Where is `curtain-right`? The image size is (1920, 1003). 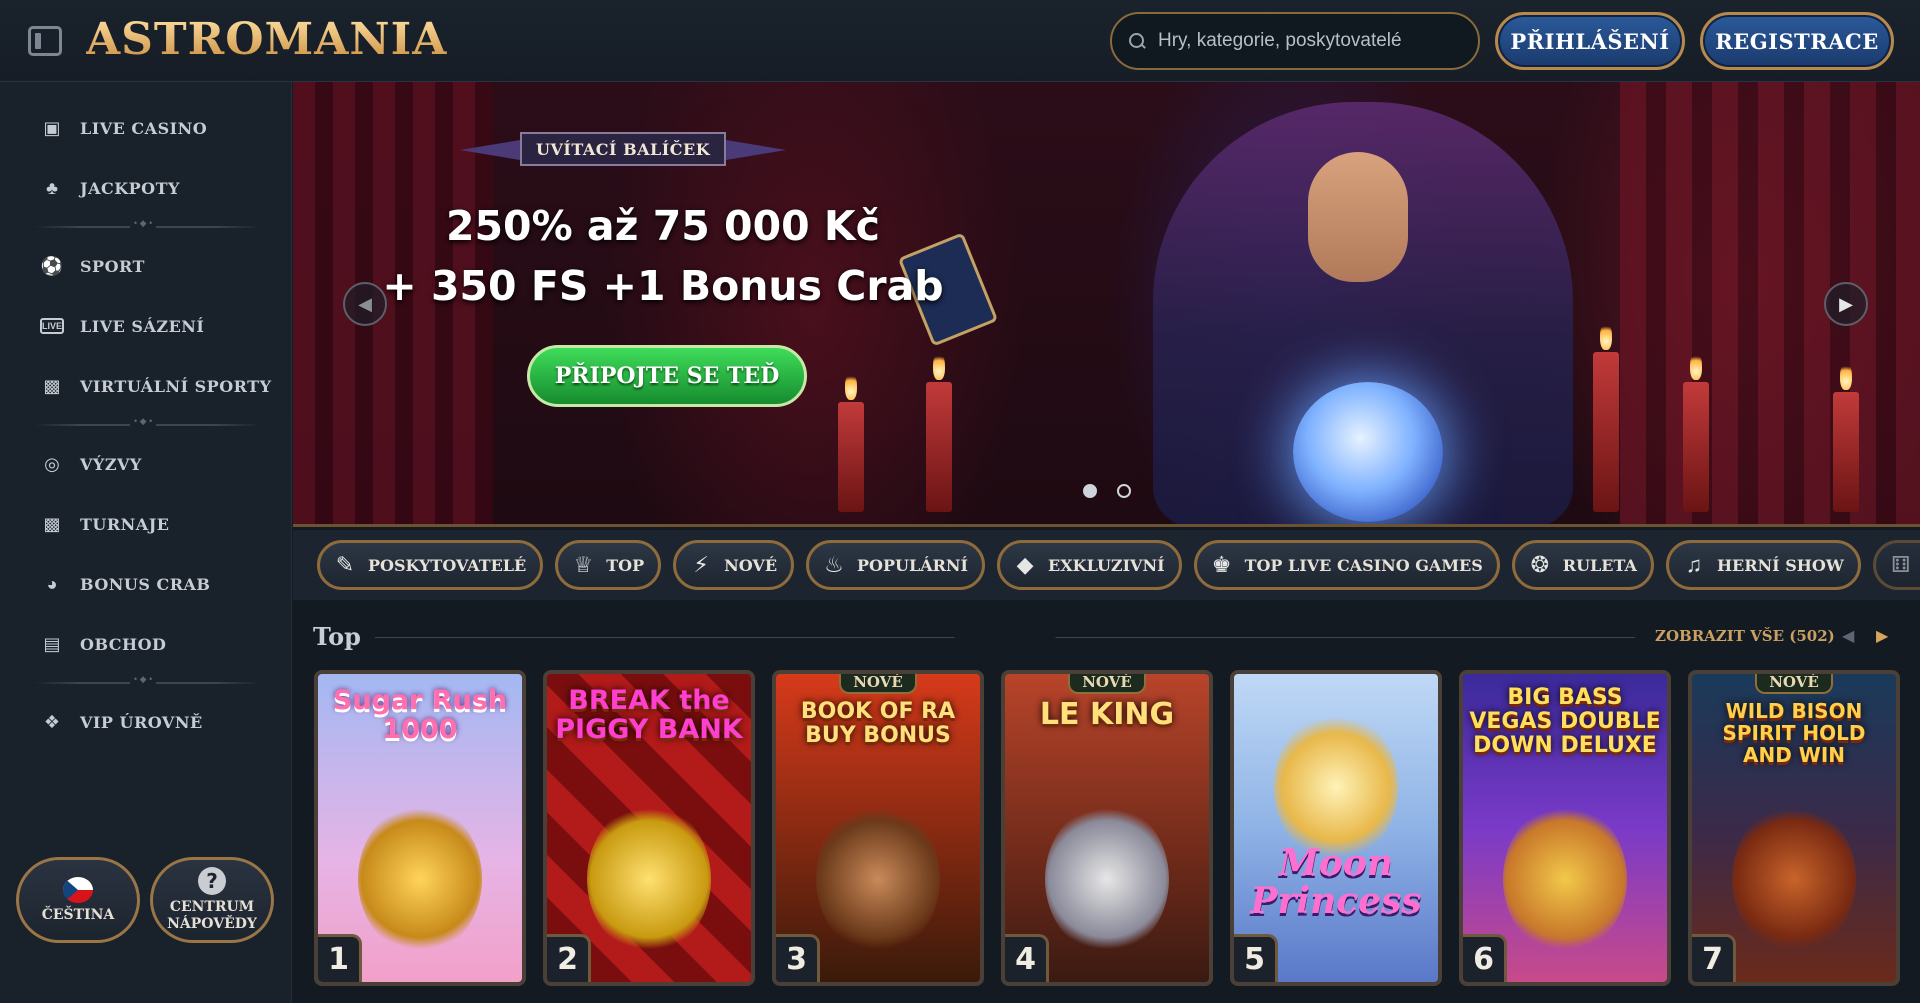
curtain-right is located at coordinates (1770, 303).